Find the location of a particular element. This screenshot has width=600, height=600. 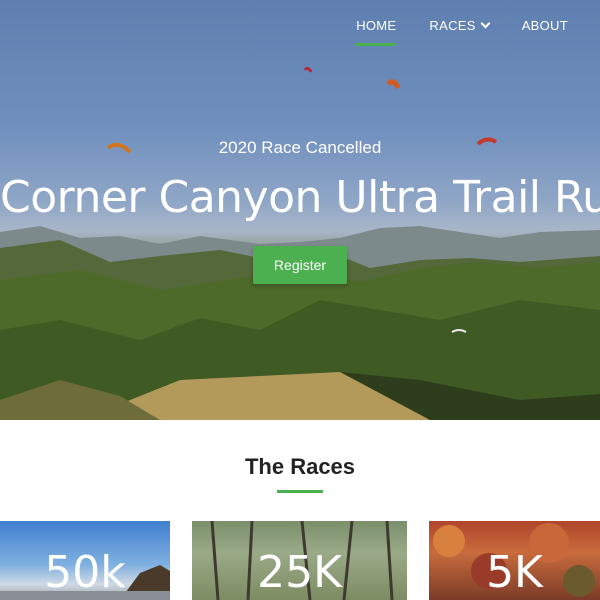

section-title-underline is located at coordinates (300, 491).